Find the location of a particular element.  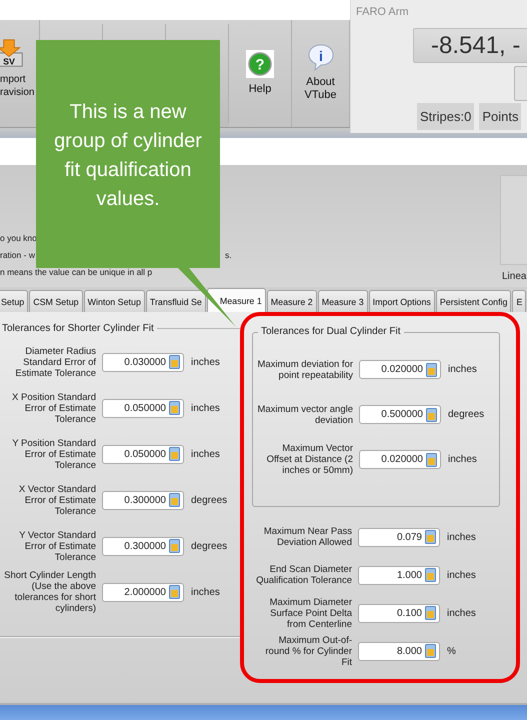

tab: E is located at coordinates (519, 301).